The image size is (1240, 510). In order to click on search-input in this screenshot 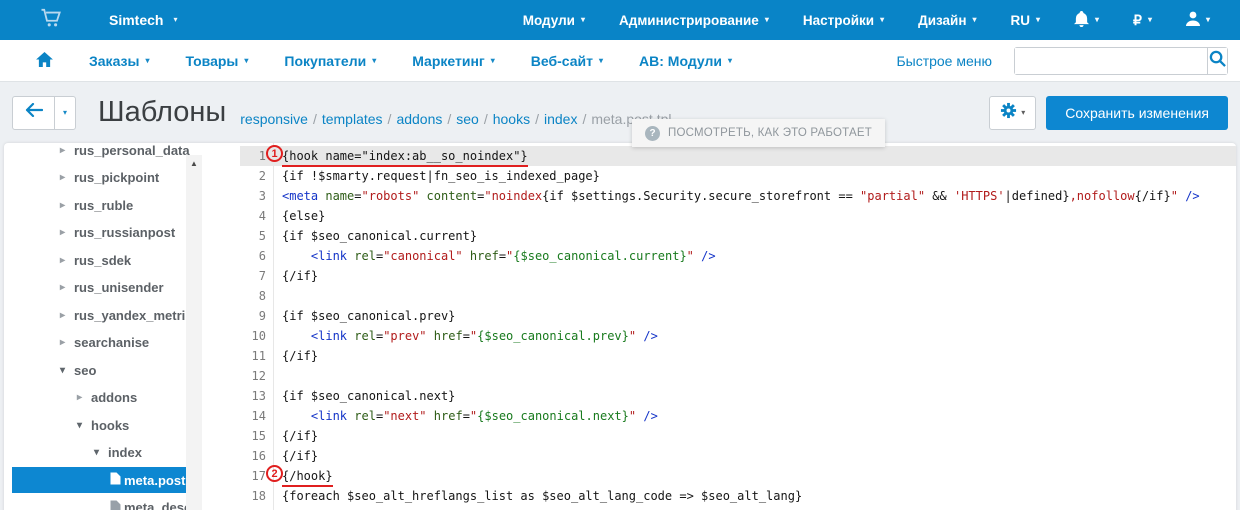, I will do `click(1111, 60)`.